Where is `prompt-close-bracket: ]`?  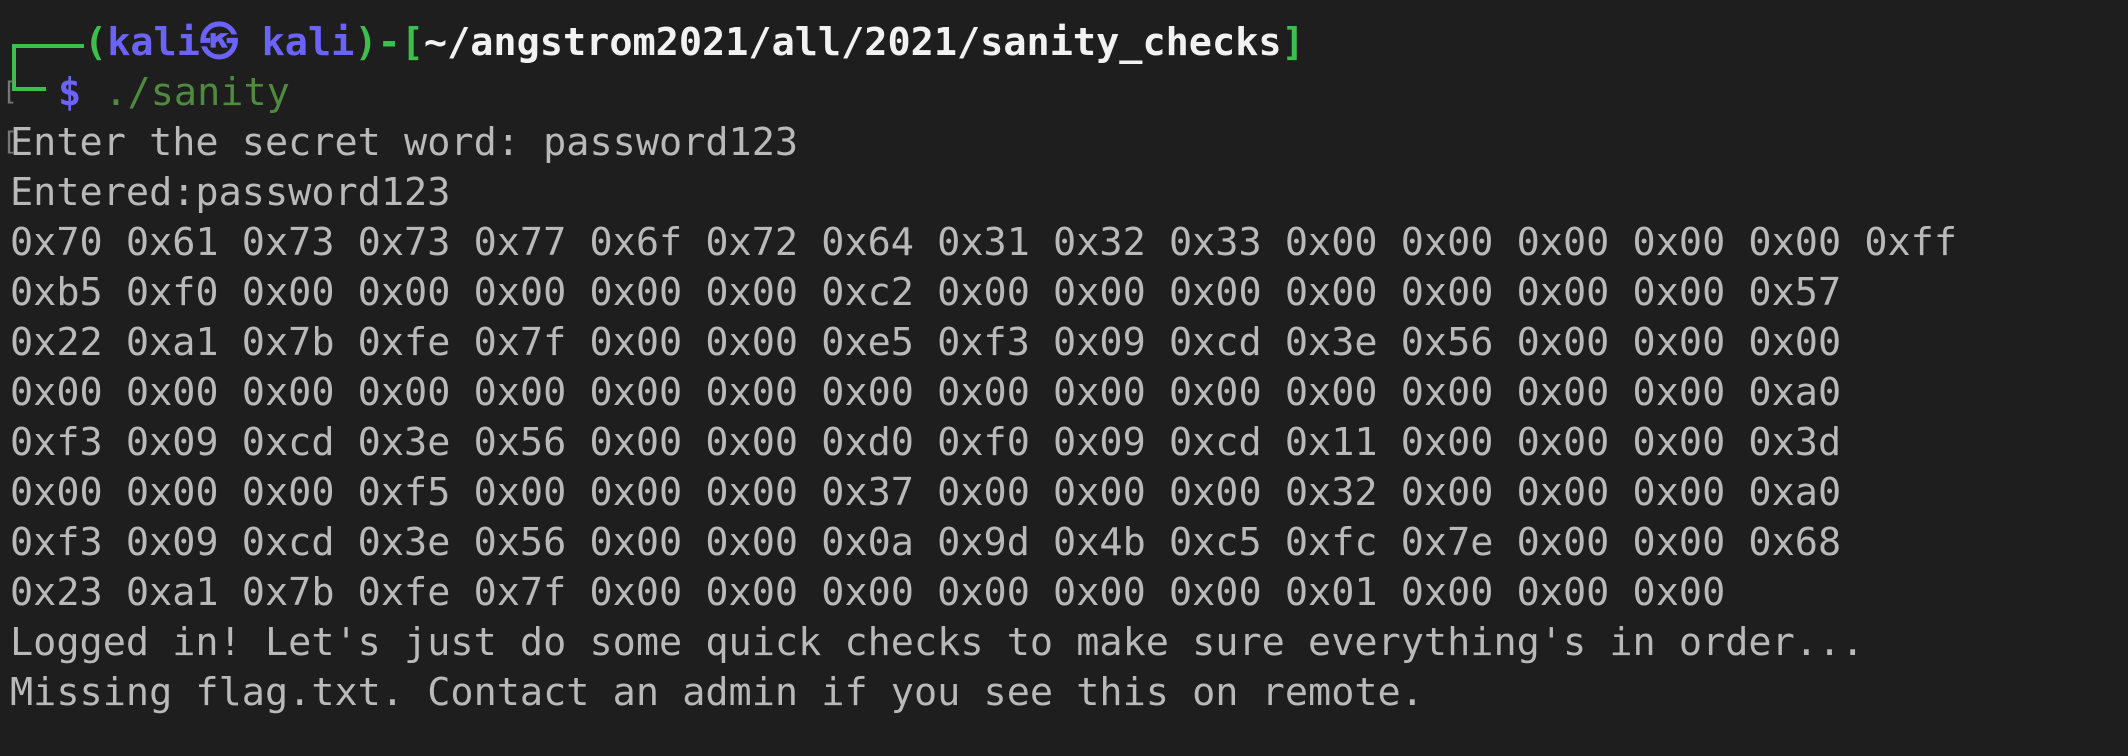 prompt-close-bracket: ] is located at coordinates (1293, 42).